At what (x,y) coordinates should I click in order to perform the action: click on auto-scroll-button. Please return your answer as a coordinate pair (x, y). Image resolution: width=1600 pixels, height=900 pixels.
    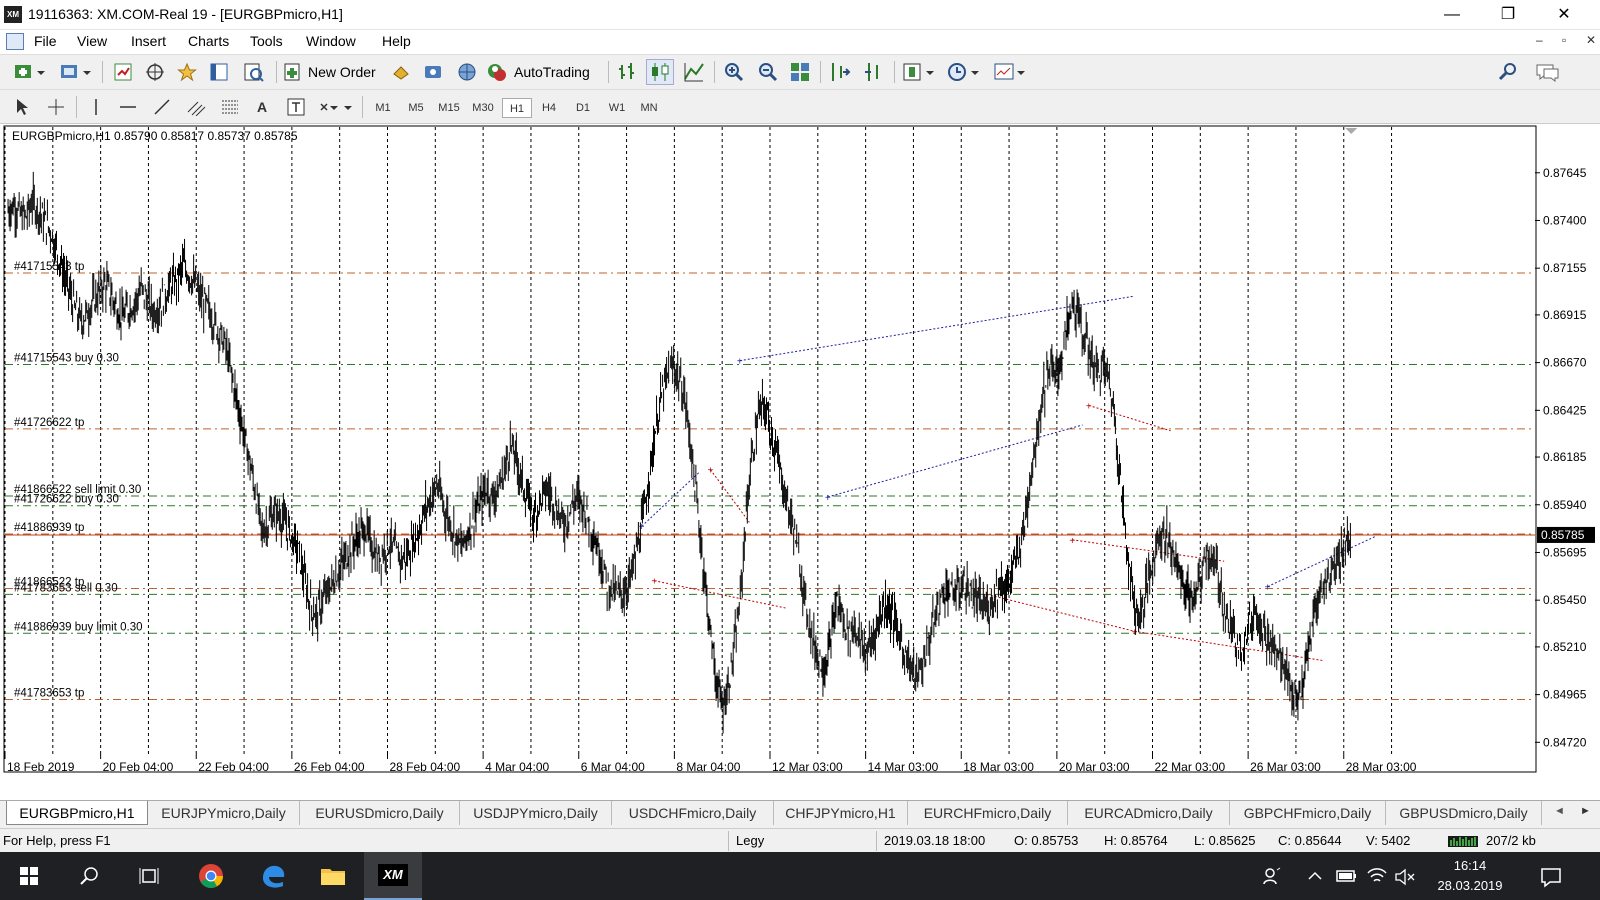
    Looking at the image, I should click on (840, 72).